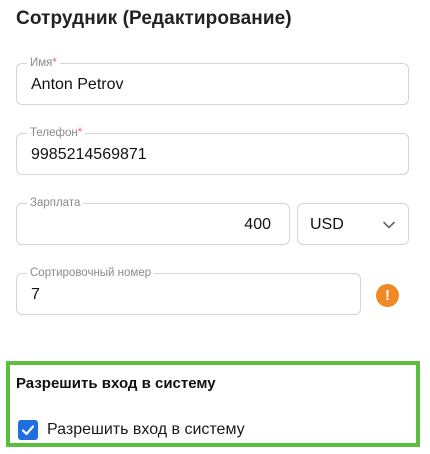 The image size is (430, 454). I want to click on sort-number-field-label: Сортировочный номер, so click(91, 273).